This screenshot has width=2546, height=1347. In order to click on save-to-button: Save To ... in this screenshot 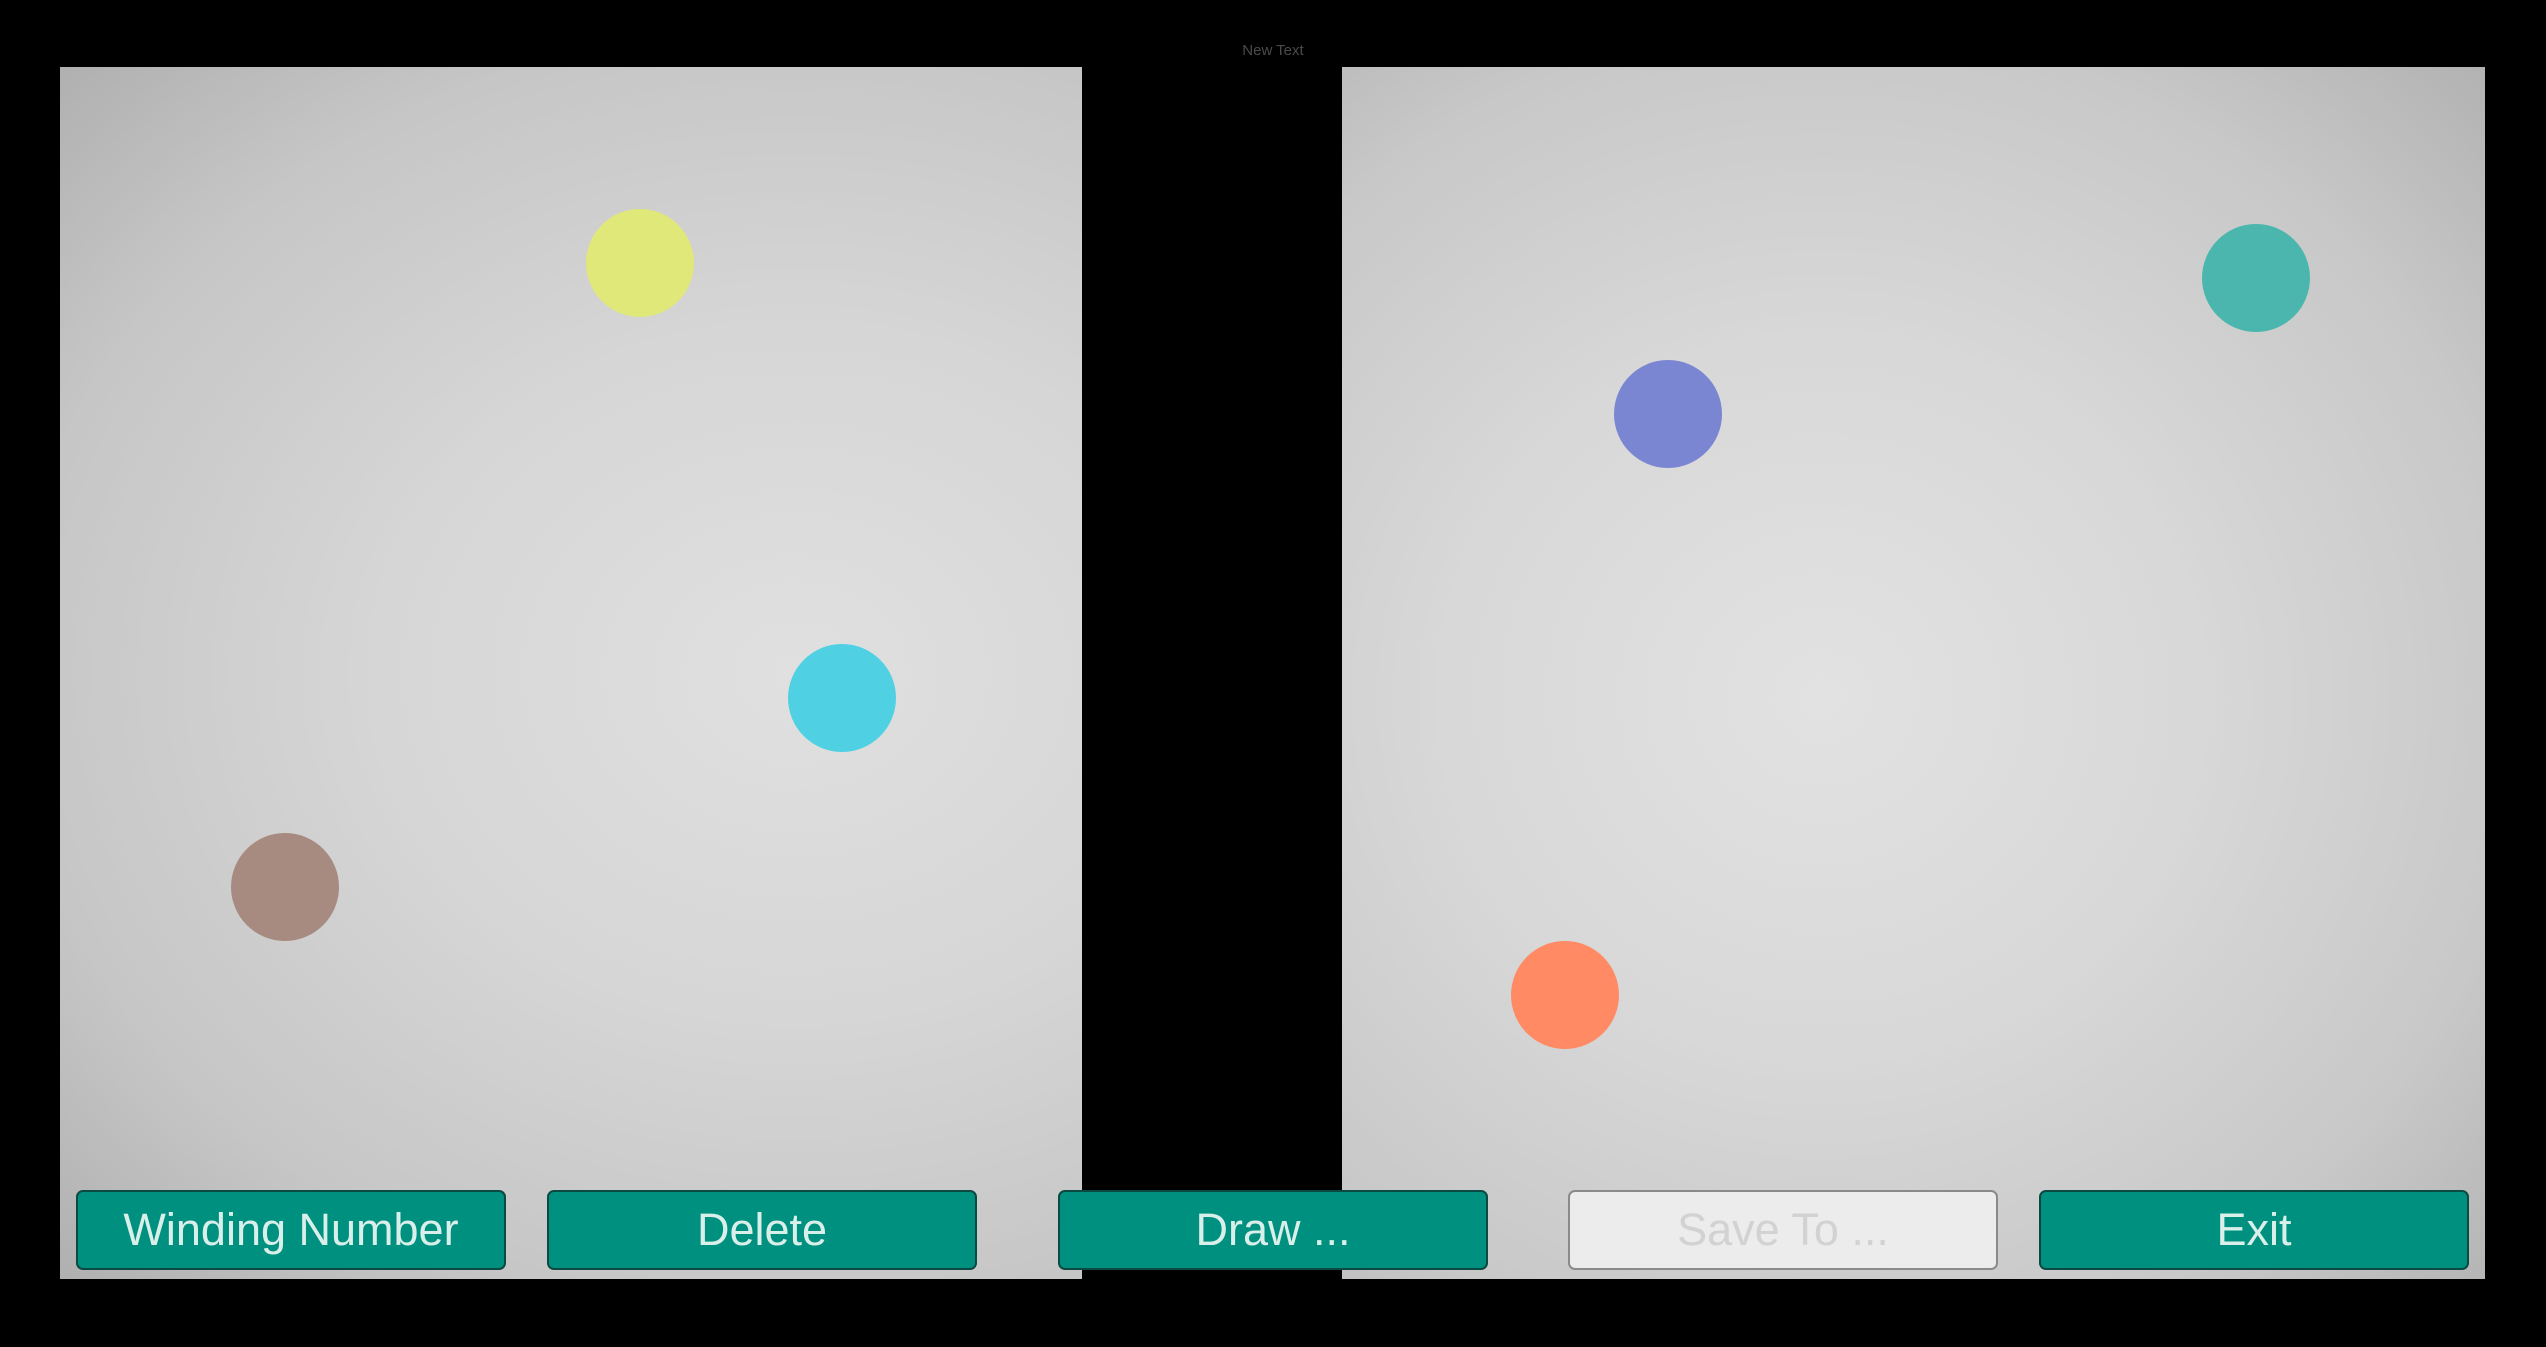, I will do `click(1783, 1230)`.